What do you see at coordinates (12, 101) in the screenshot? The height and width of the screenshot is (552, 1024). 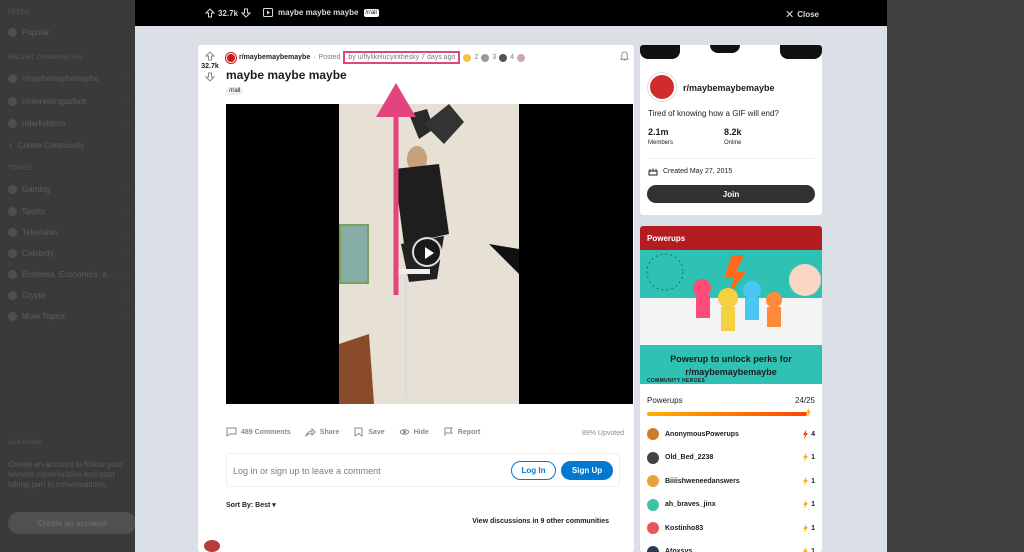 I see `subreddit-icon` at bounding box center [12, 101].